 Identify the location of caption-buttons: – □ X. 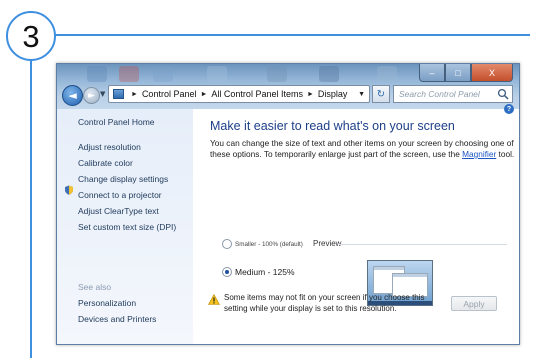
(466, 73).